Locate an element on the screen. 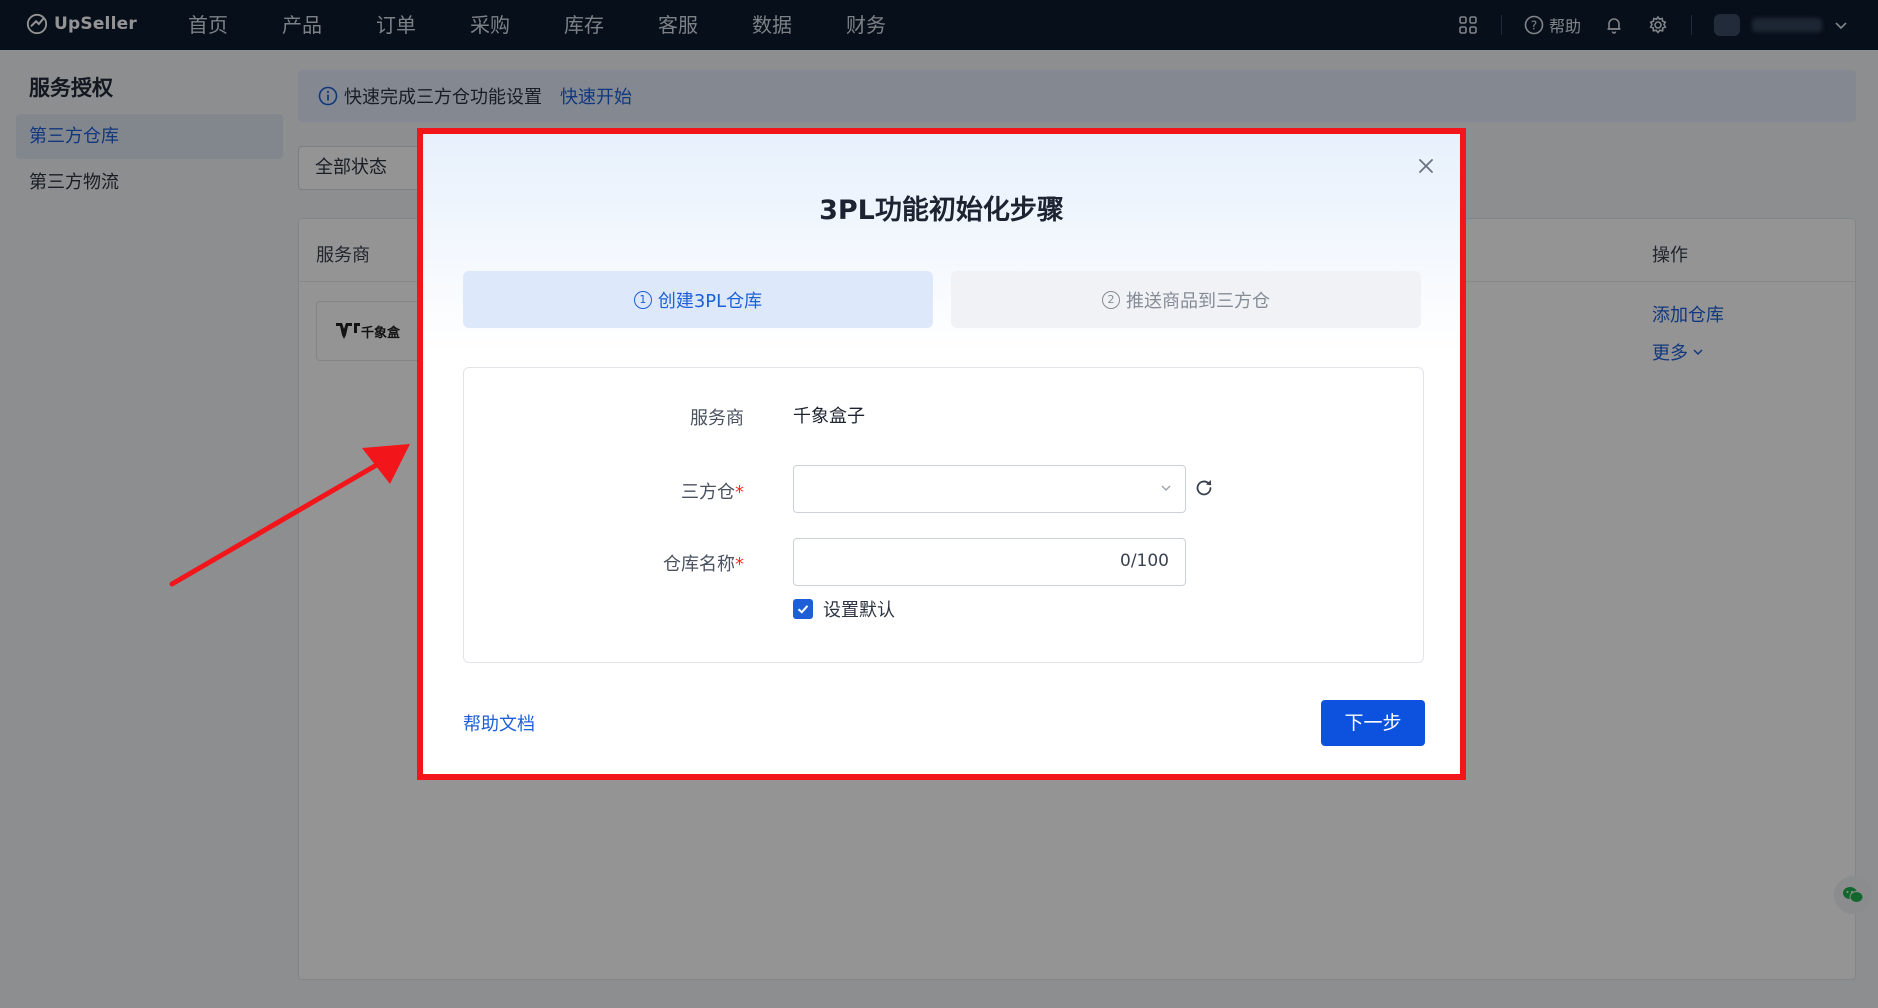  warehouse-label: 三方仓* is located at coordinates (679, 491).